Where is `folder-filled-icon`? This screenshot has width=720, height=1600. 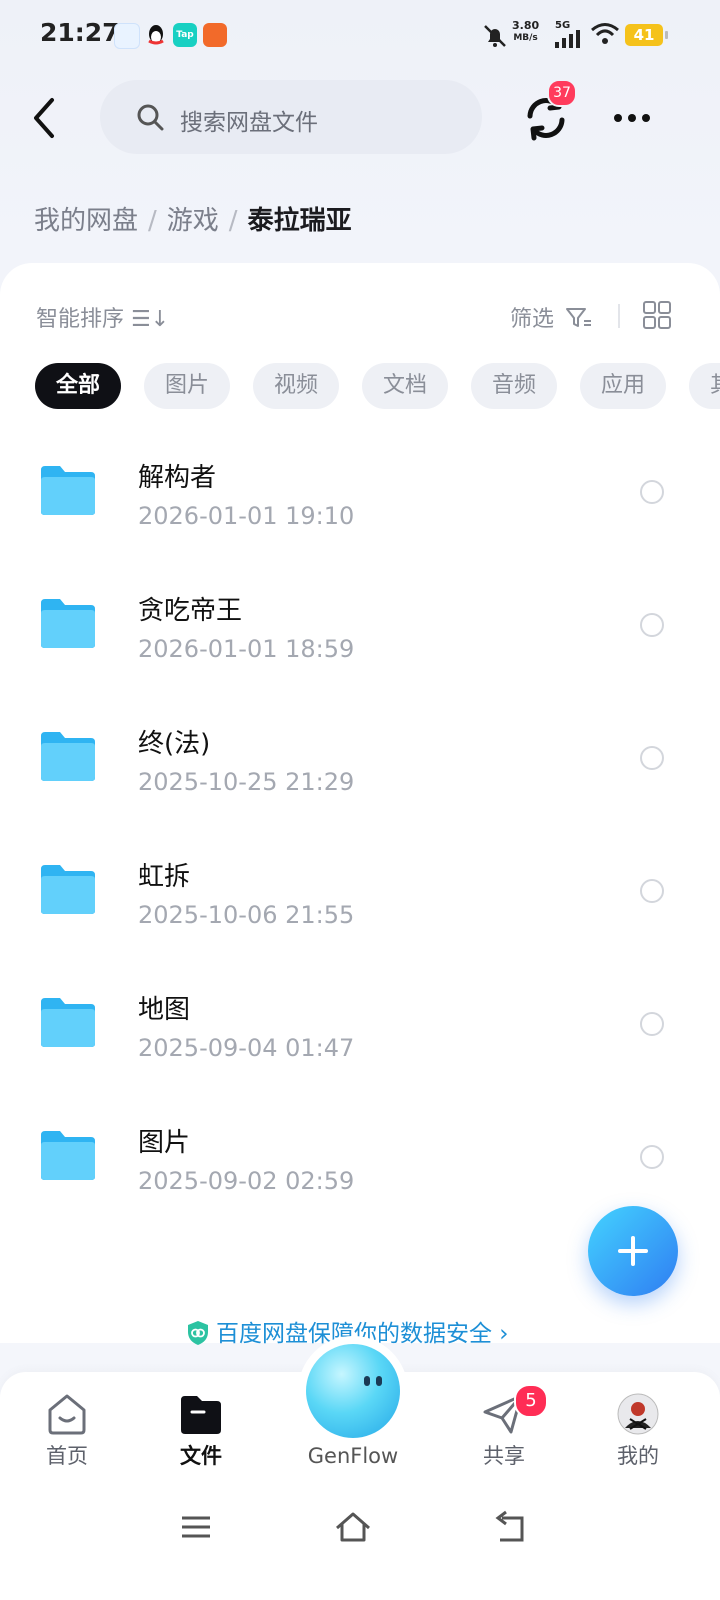 folder-filled-icon is located at coordinates (201, 1415).